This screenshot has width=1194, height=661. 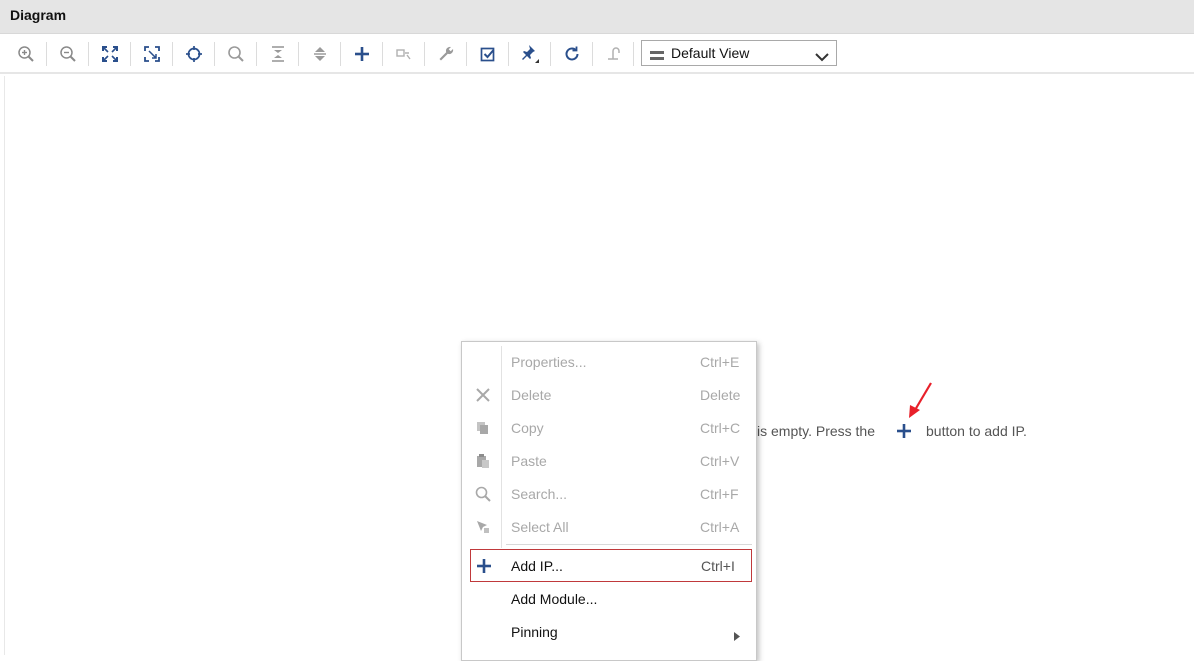 What do you see at coordinates (38, 15) in the screenshot?
I see `diagram-title: Diagram` at bounding box center [38, 15].